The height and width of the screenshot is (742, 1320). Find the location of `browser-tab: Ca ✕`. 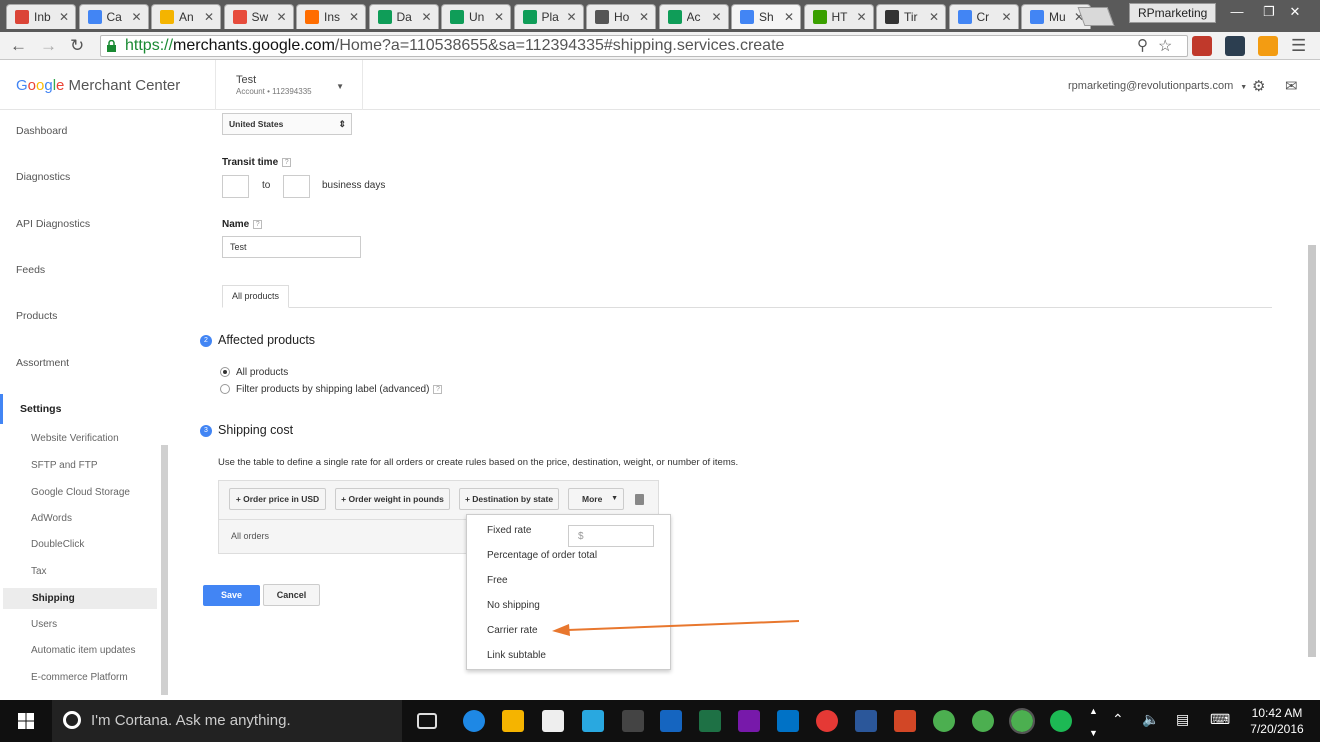

browser-tab: Ca ✕ is located at coordinates (113, 16).